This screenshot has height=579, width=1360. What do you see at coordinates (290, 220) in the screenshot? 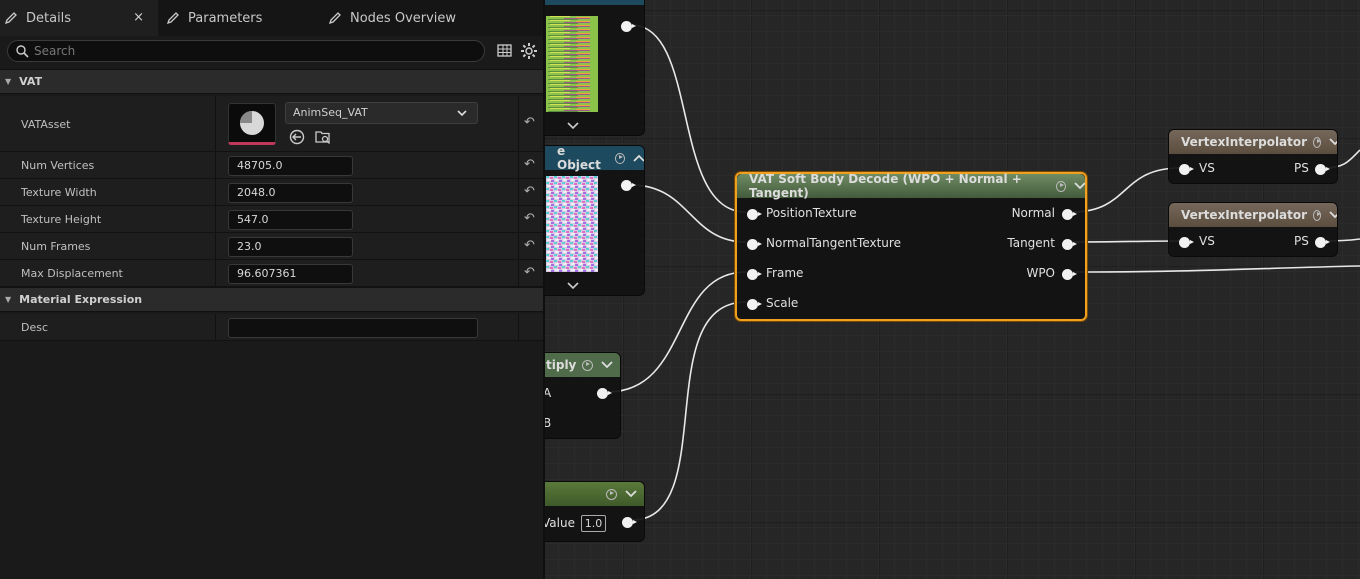
I see `texture-height-field: 547.0` at bounding box center [290, 220].